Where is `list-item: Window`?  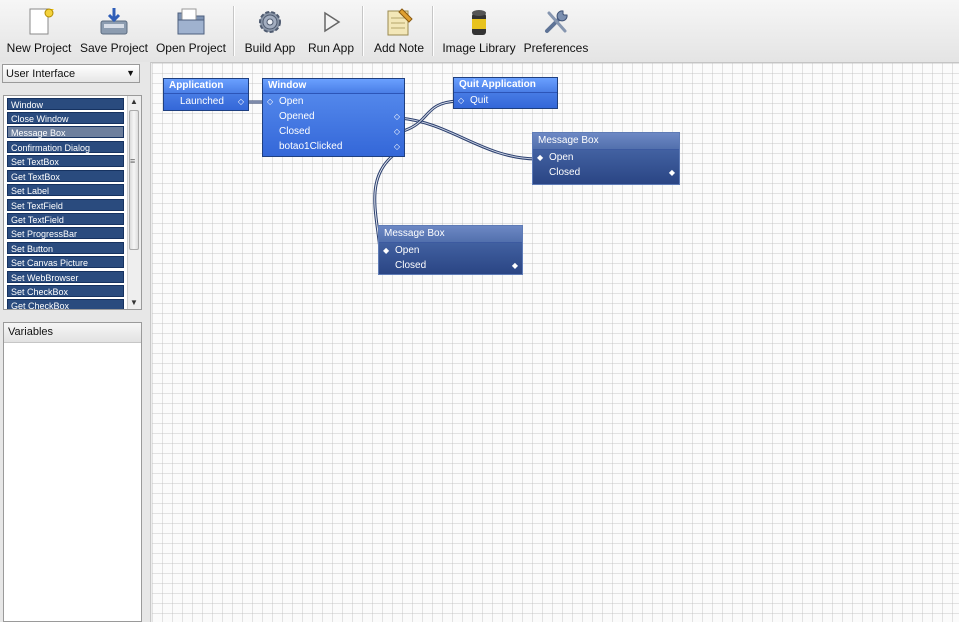
list-item: Window is located at coordinates (65, 104).